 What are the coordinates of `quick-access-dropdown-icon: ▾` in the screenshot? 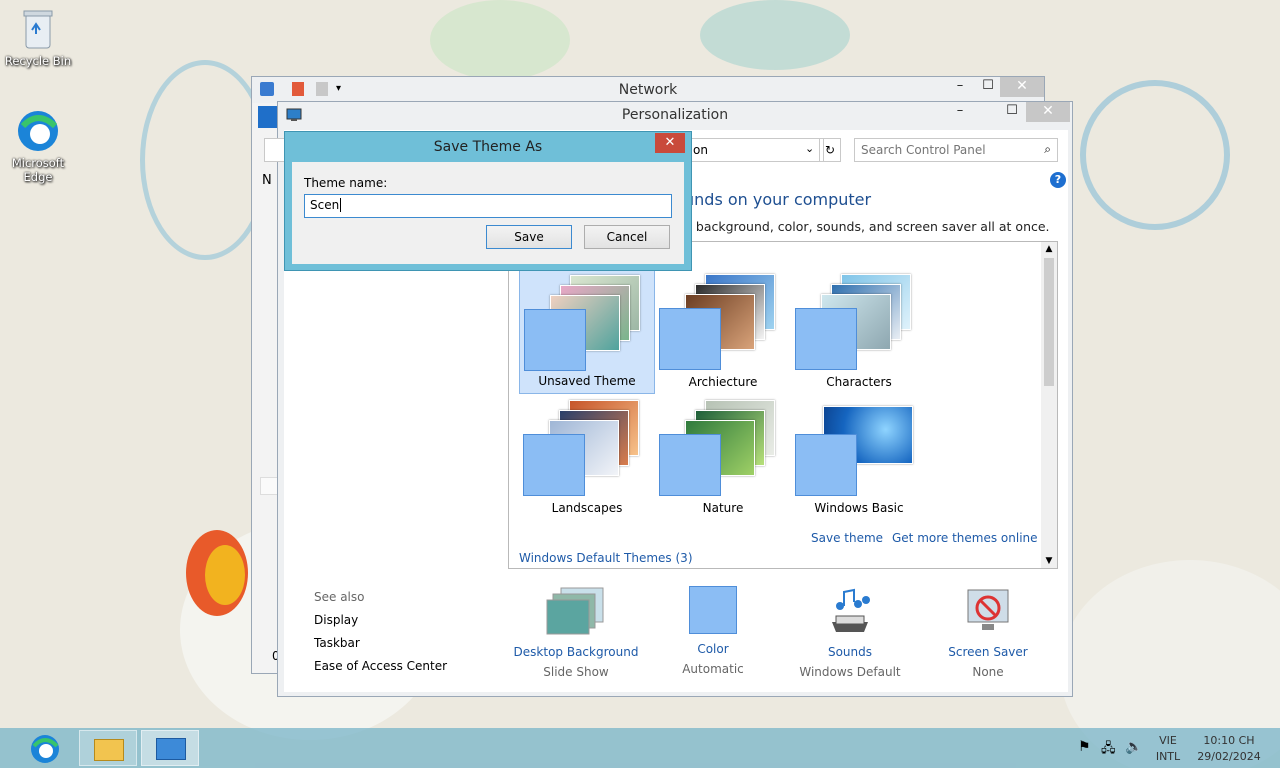 It's located at (338, 88).